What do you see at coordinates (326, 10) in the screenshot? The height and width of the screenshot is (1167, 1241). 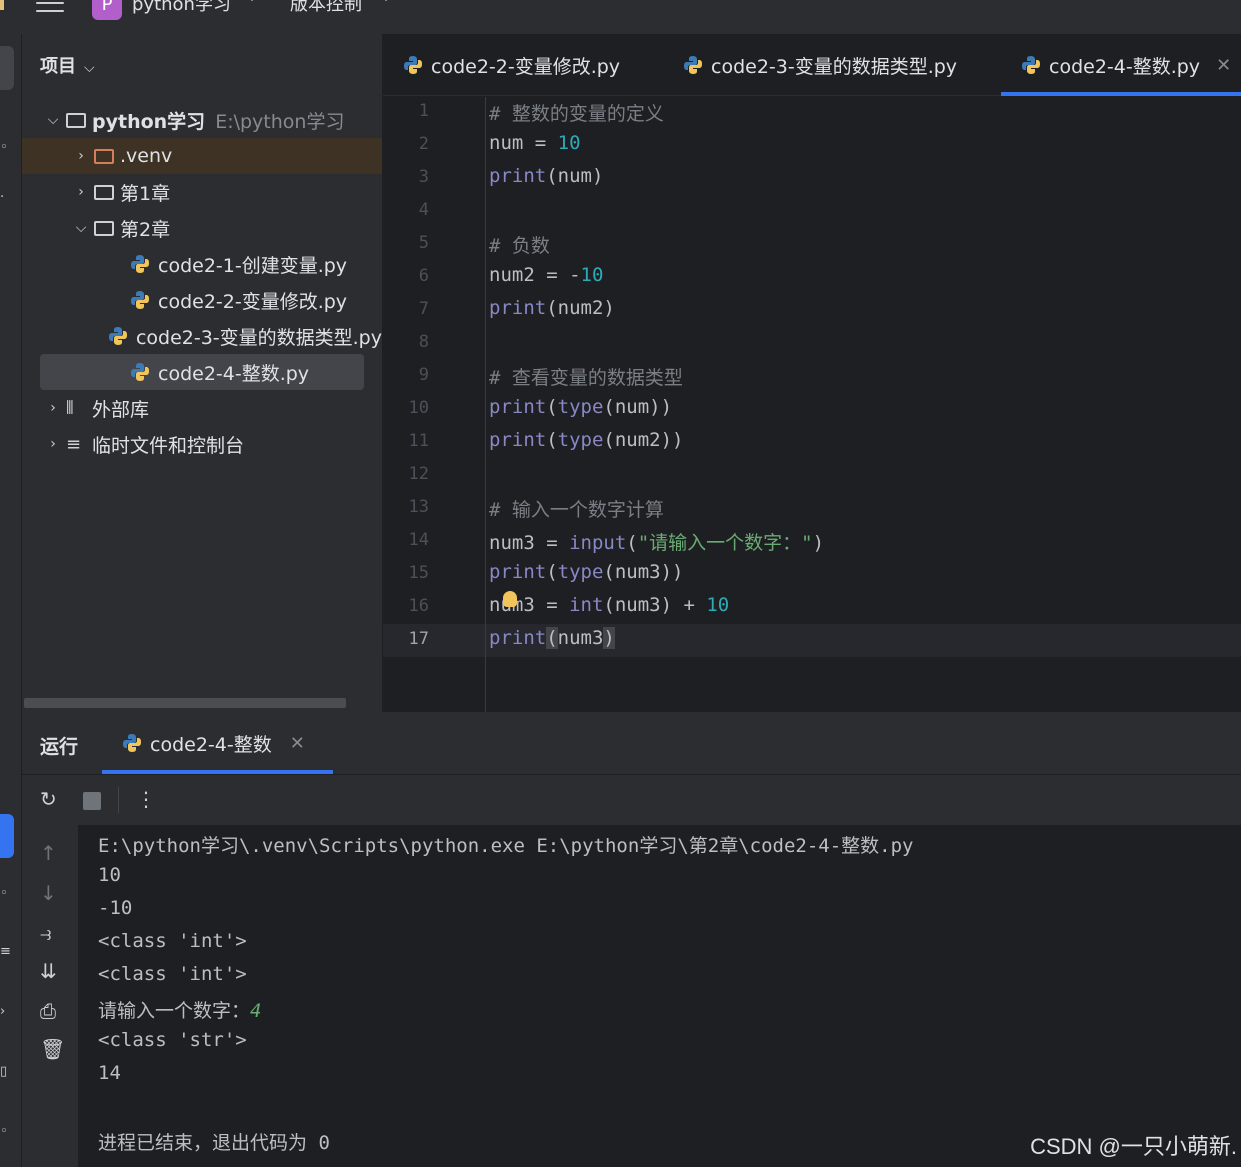 I see `vcs-menu: 版本控制` at bounding box center [326, 10].